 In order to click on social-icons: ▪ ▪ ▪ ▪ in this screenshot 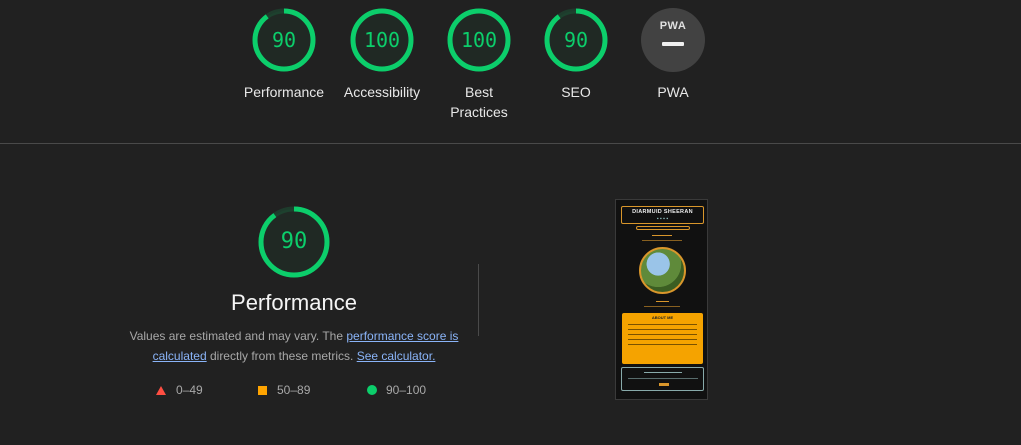, I will do `click(662, 219)`.